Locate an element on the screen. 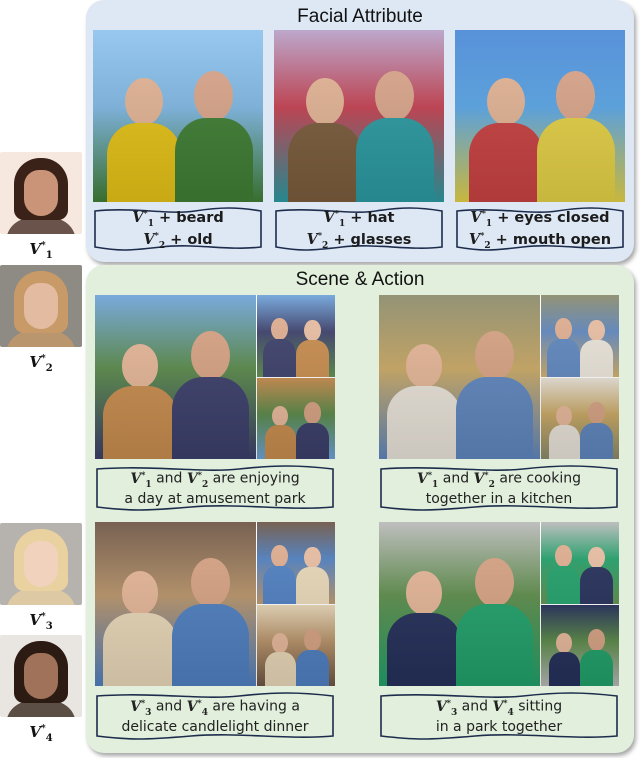 The image size is (640, 758). caption-line: V*1 + hat is located at coordinates (359, 218).